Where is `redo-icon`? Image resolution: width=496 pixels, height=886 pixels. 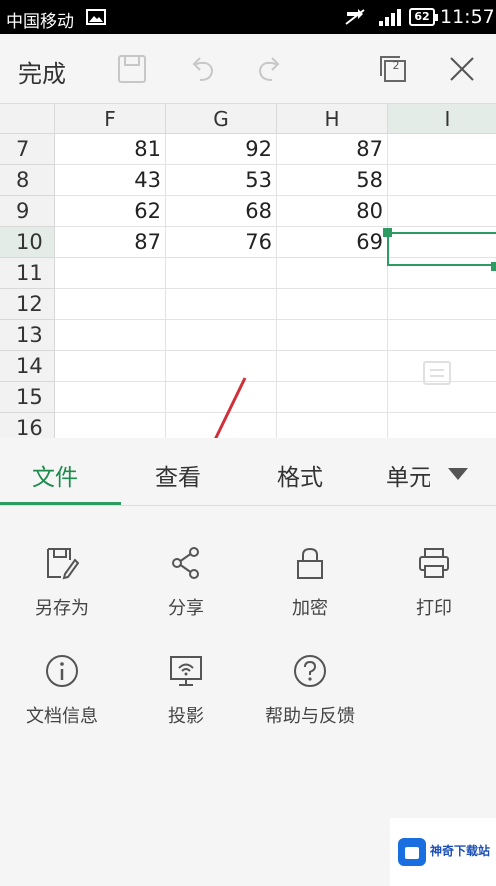 redo-icon is located at coordinates (269, 69).